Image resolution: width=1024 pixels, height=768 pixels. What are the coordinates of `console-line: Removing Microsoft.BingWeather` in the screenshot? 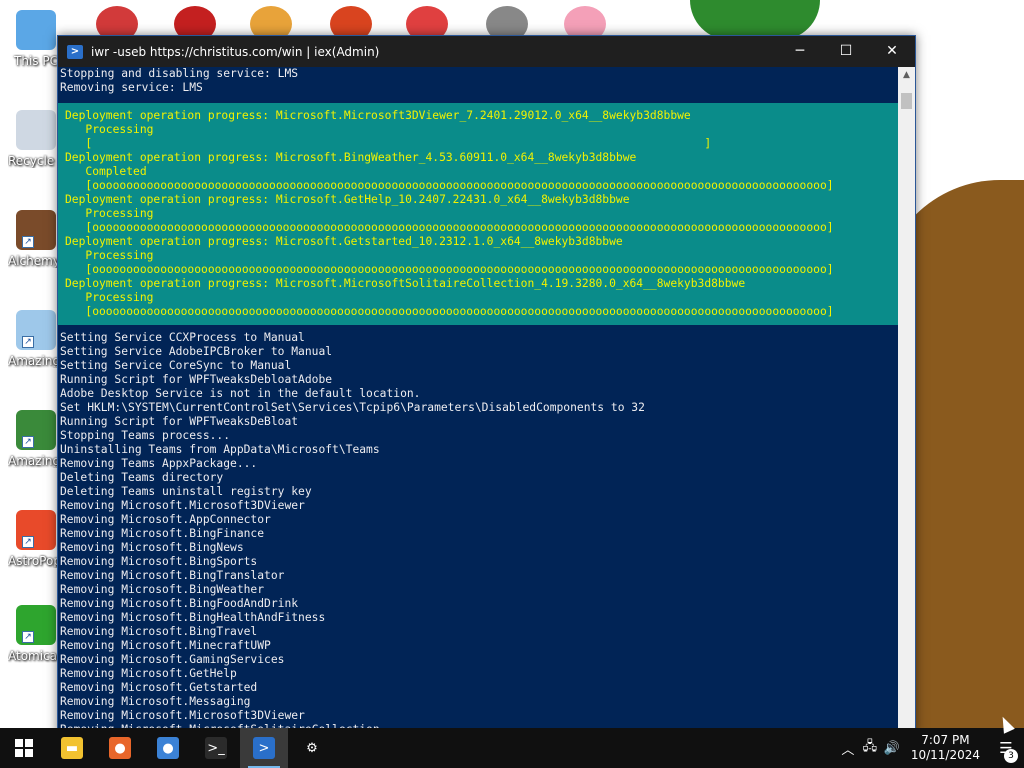 It's located at (162, 589).